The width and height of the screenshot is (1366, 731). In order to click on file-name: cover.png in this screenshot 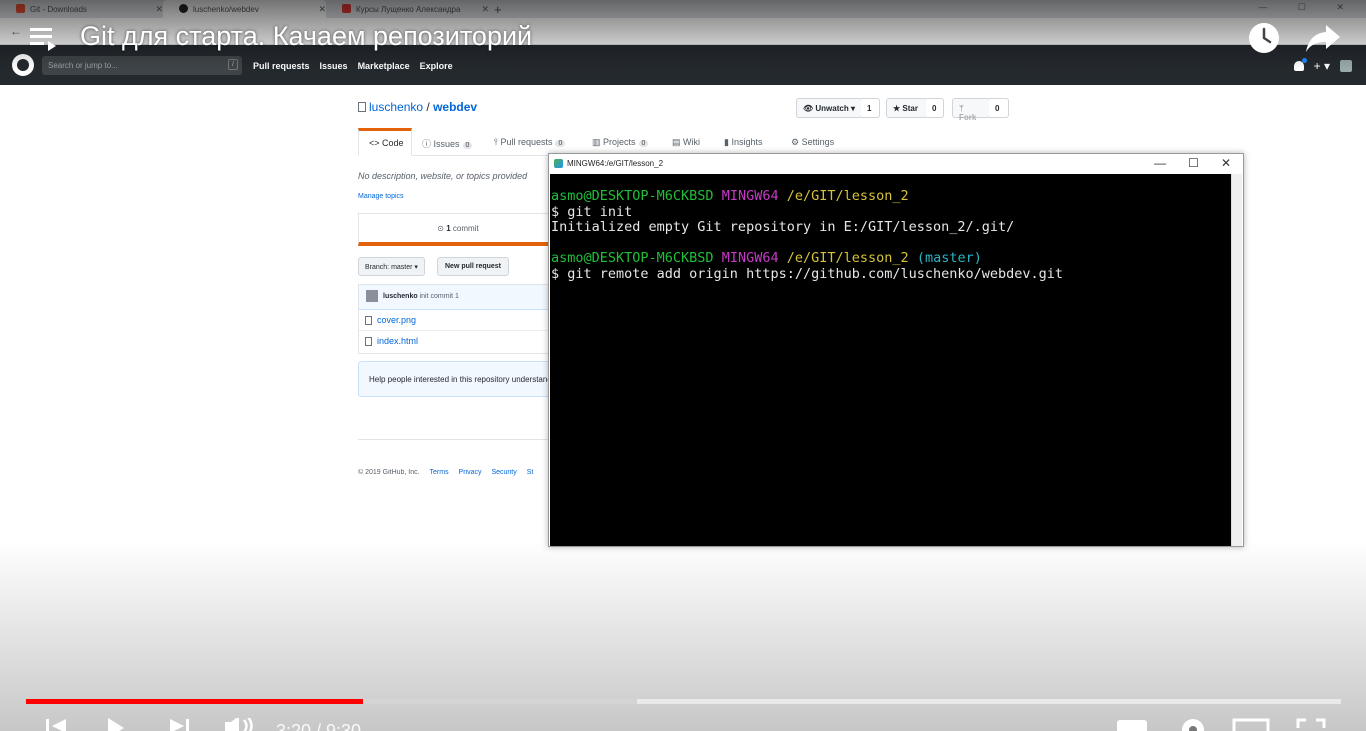, I will do `click(396, 320)`.